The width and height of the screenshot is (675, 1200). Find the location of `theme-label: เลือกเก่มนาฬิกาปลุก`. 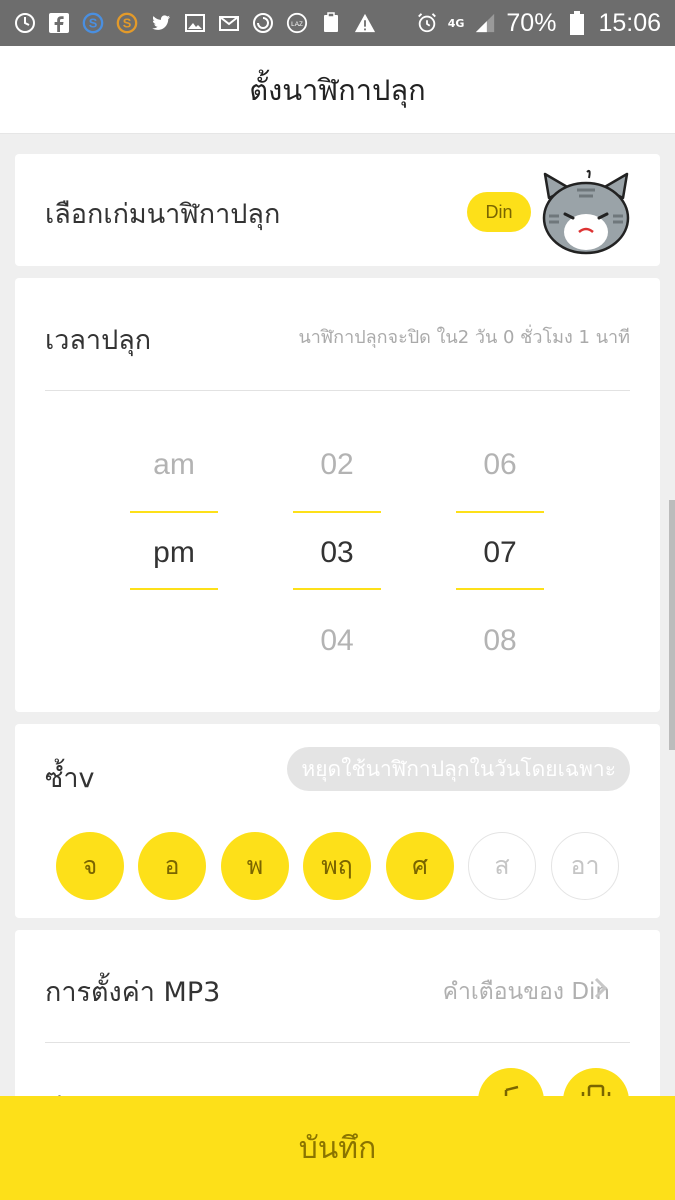

theme-label: เลือกเก่มนาฬิกาปลุก is located at coordinates (163, 214).